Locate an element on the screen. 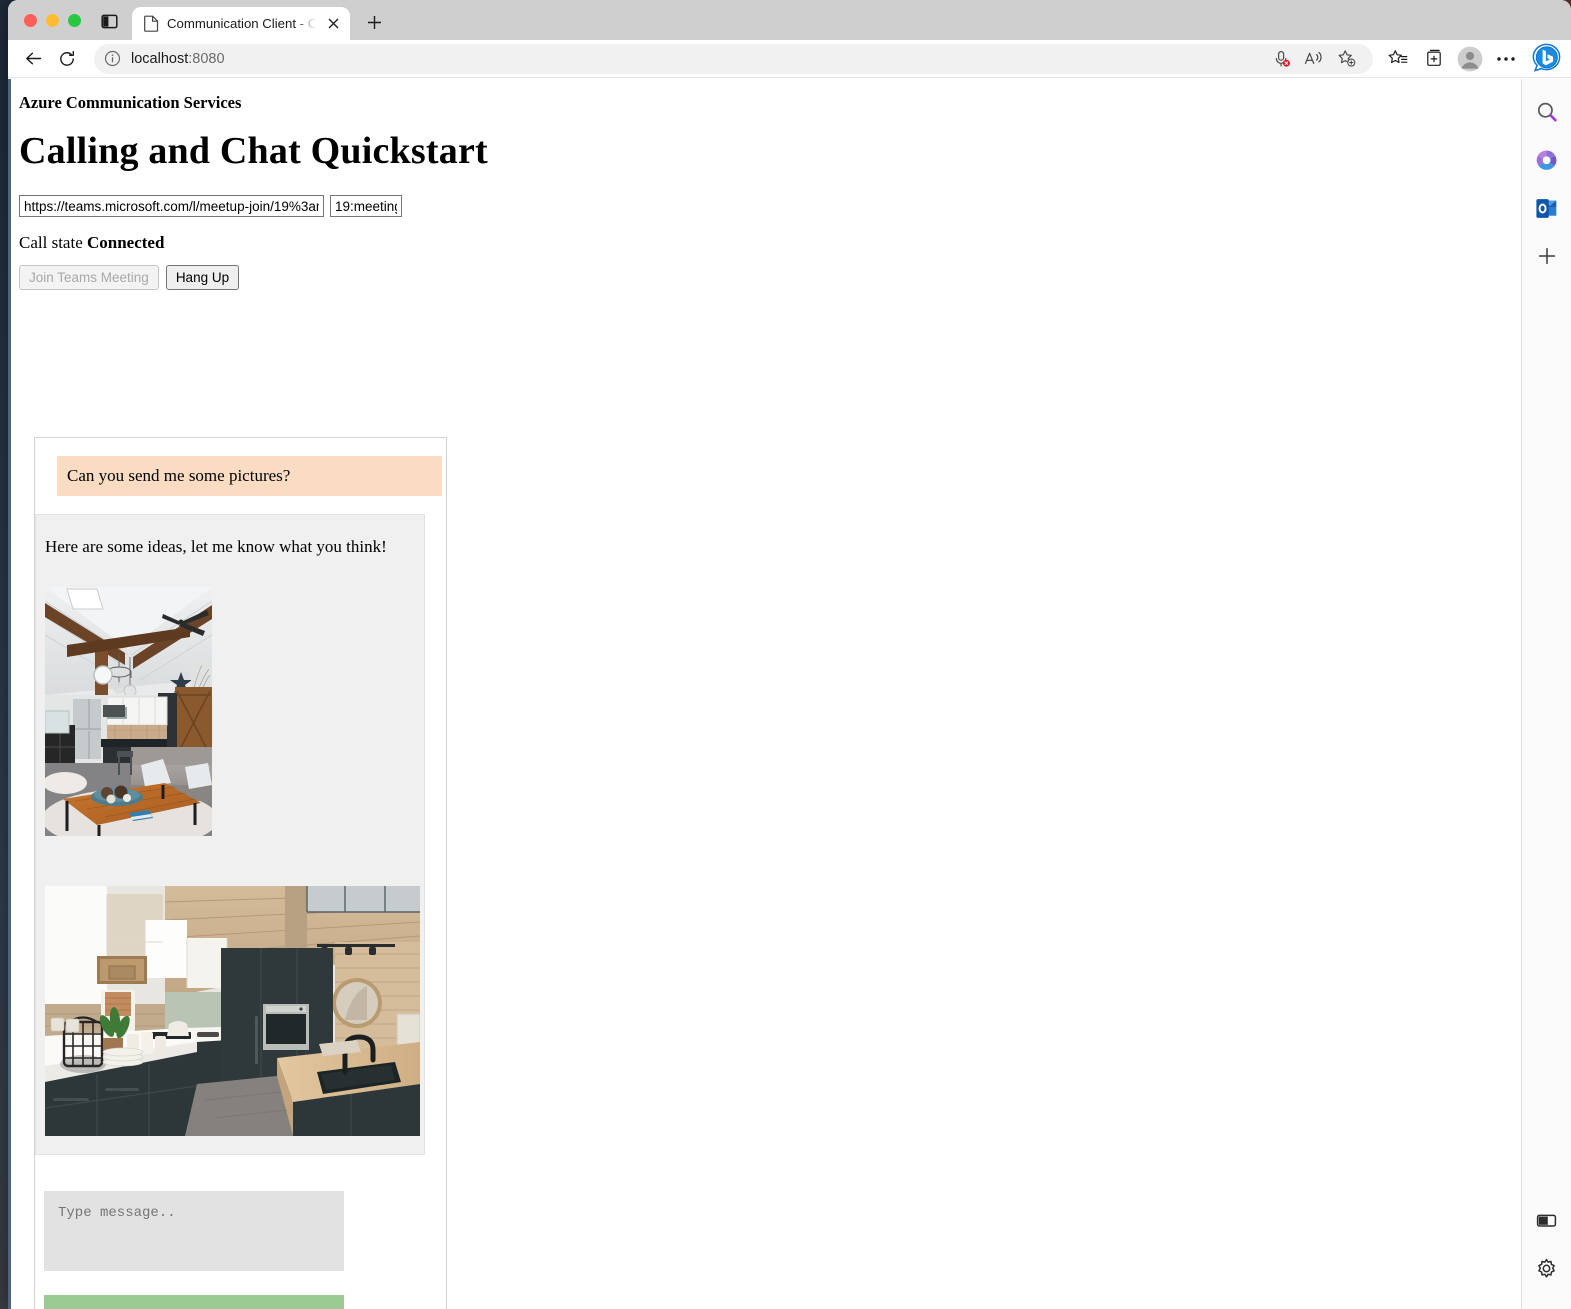 This screenshot has width=1571, height=1309. sidebar-bottom-group is located at coordinates (1547, 1255).